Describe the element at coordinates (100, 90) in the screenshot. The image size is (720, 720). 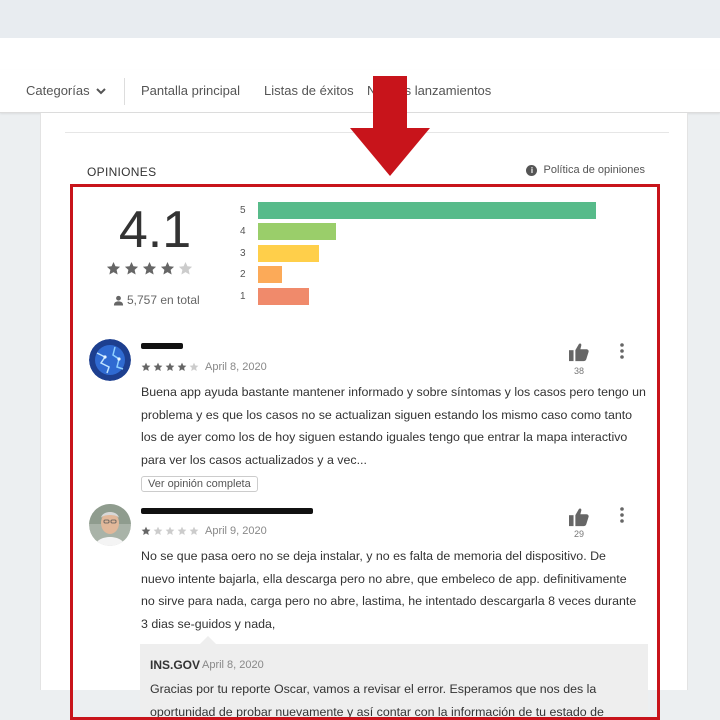
I see `chevron-down-icon` at that location.